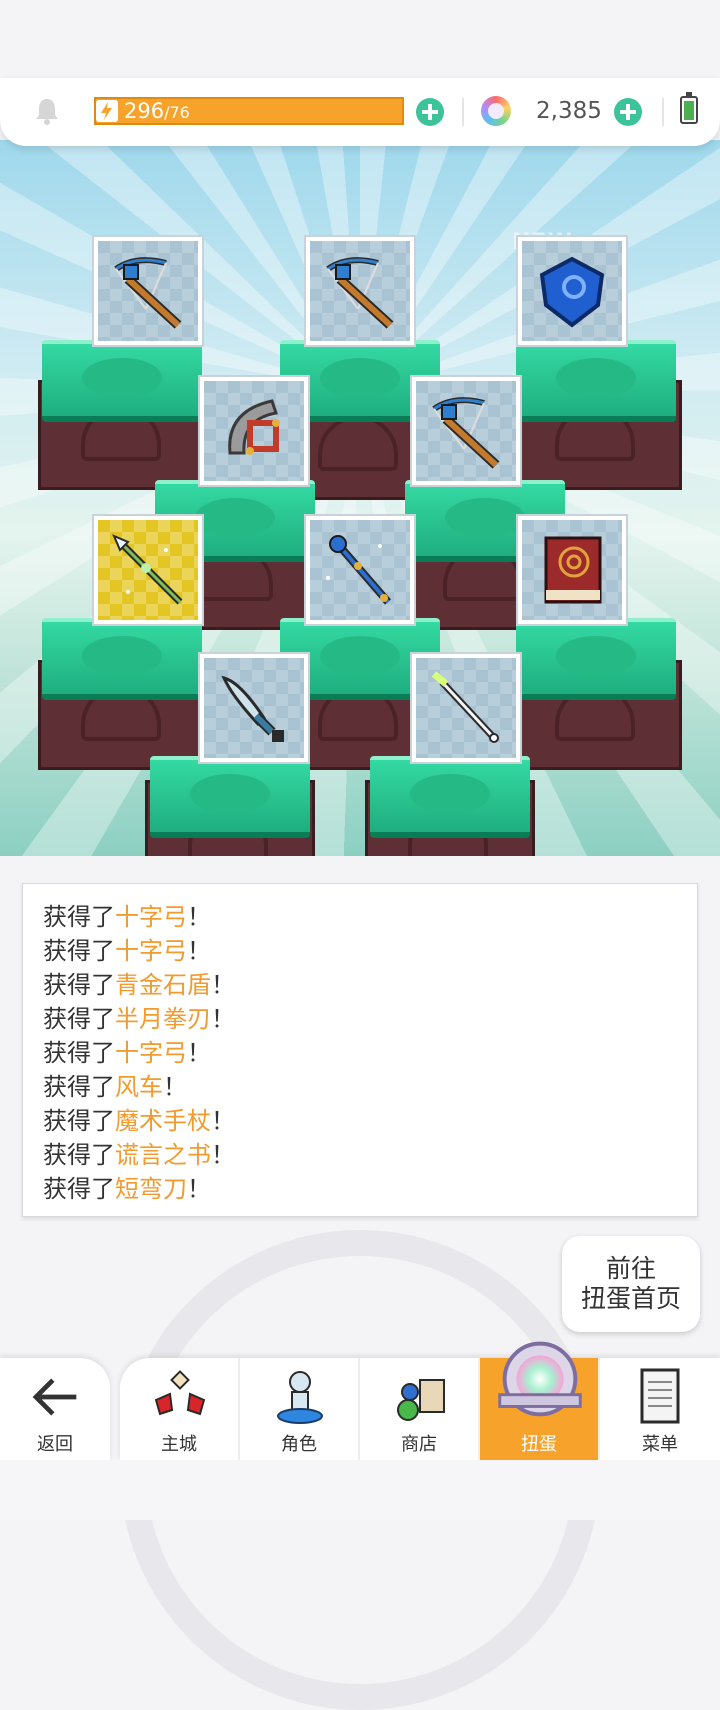  What do you see at coordinates (179, 1444) in the screenshot?
I see `nav-label: 主城` at bounding box center [179, 1444].